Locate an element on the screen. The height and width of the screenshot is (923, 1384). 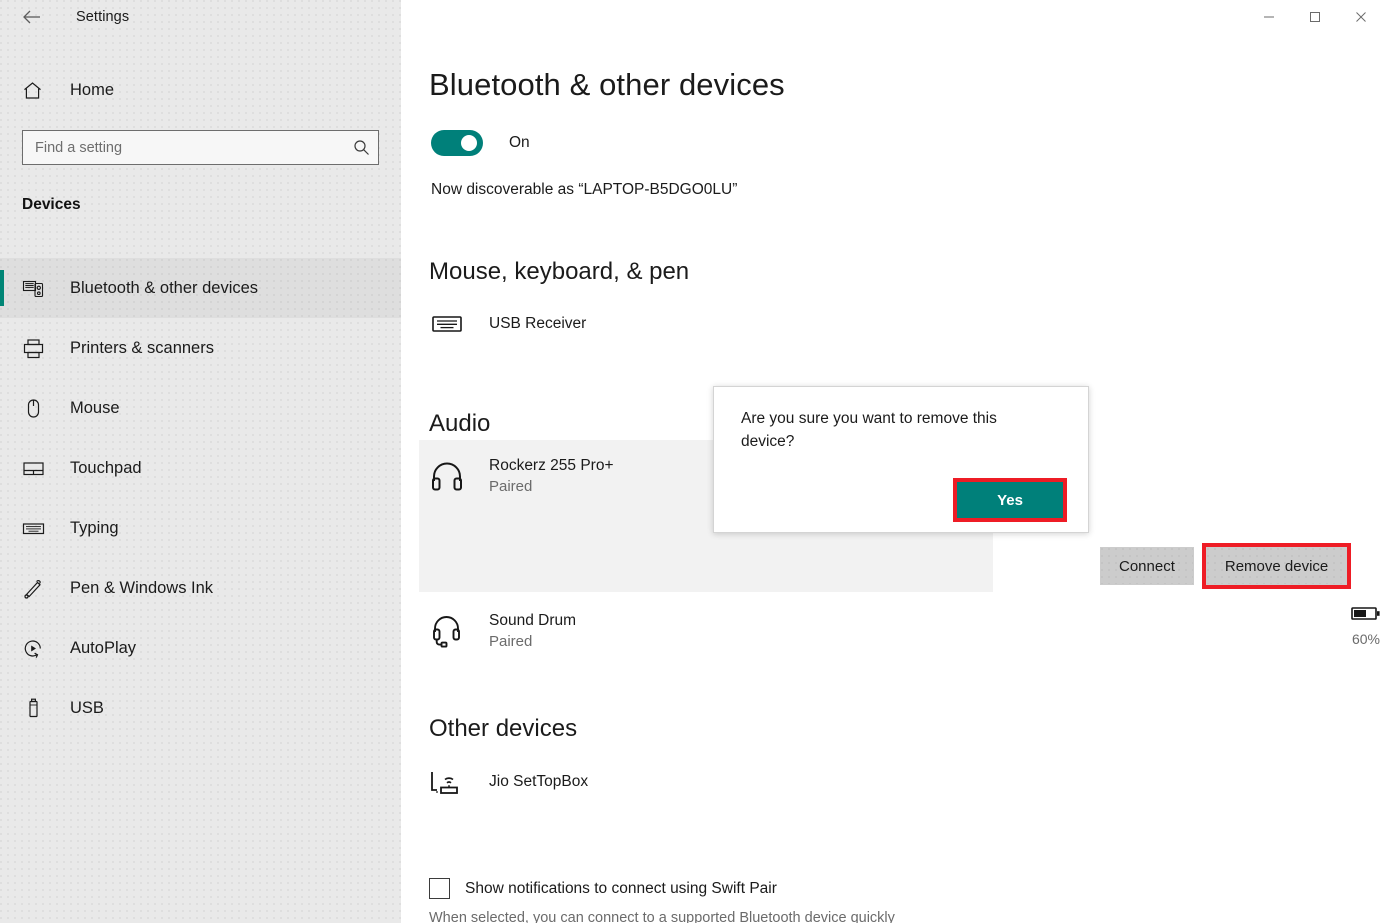
sidebar-item-typing: Typing is located at coordinates (200, 528).